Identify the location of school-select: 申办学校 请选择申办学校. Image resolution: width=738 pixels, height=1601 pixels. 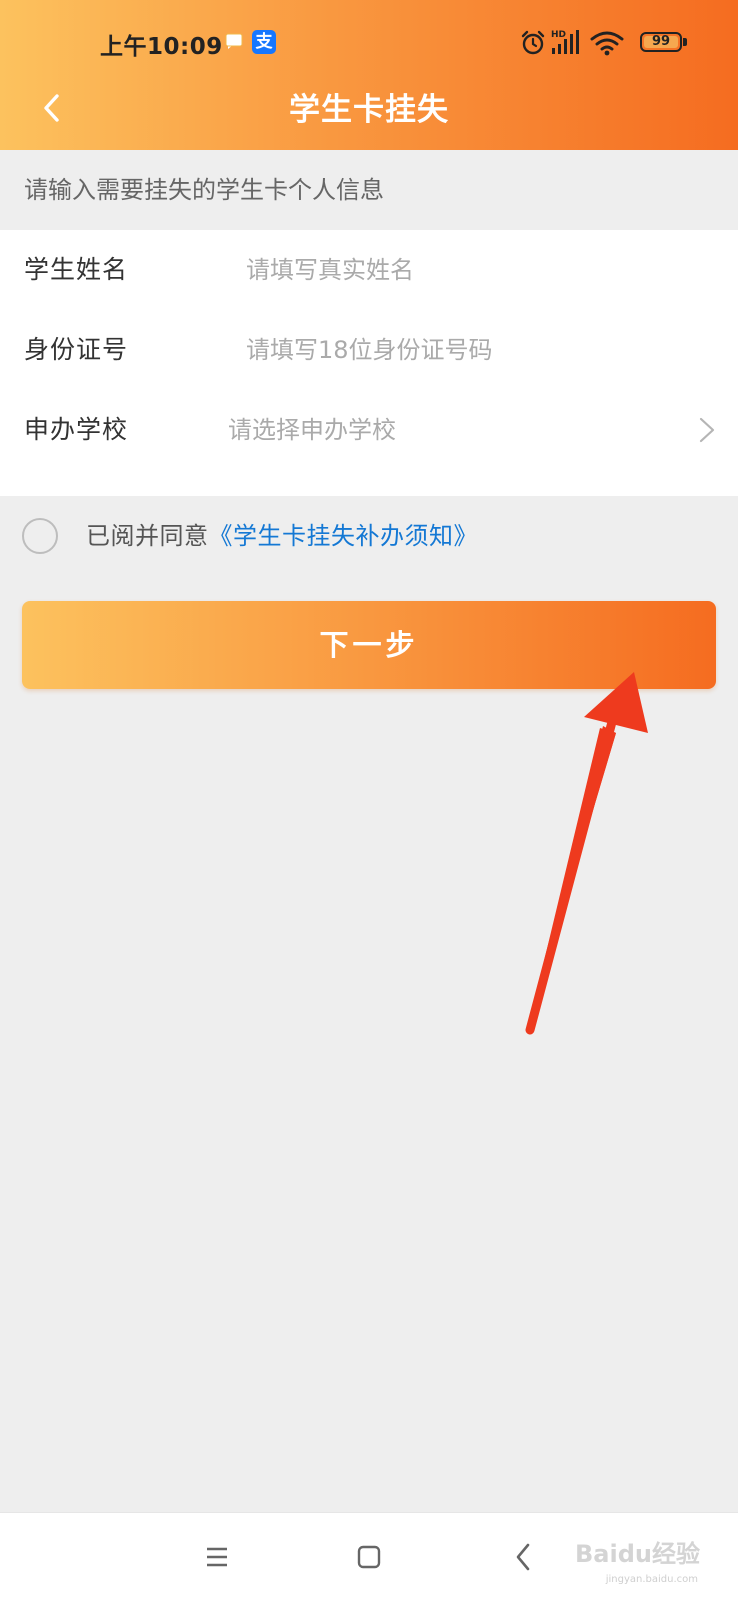
(369, 430).